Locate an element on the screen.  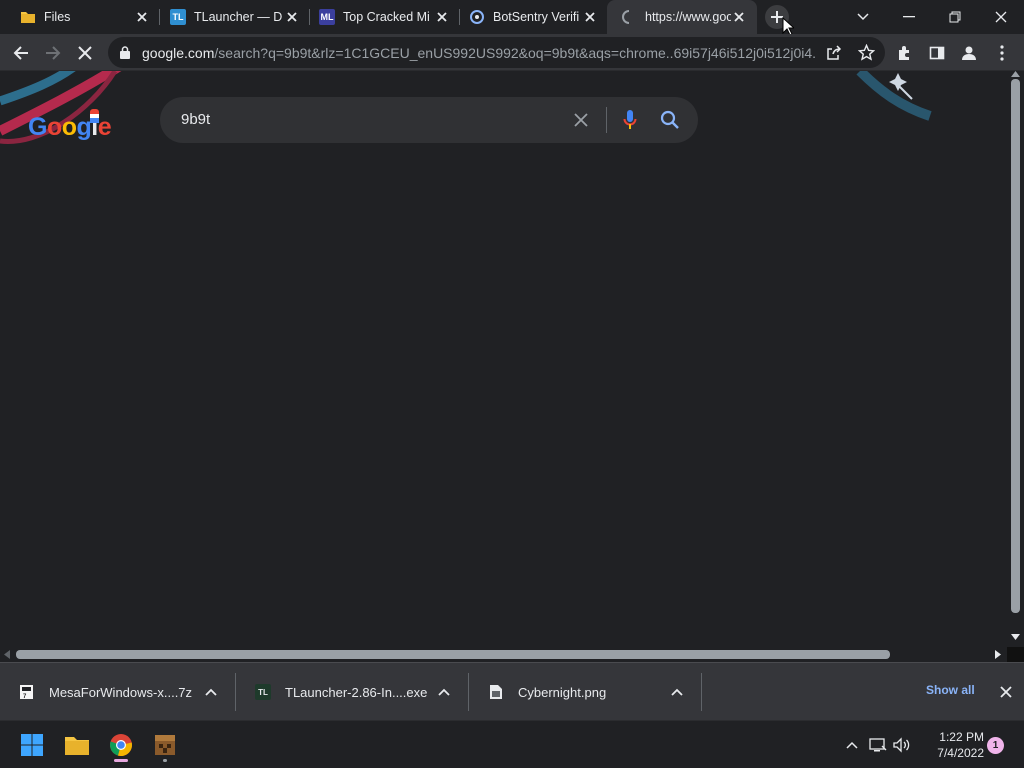
chrome-icon is located at coordinates (121, 745).